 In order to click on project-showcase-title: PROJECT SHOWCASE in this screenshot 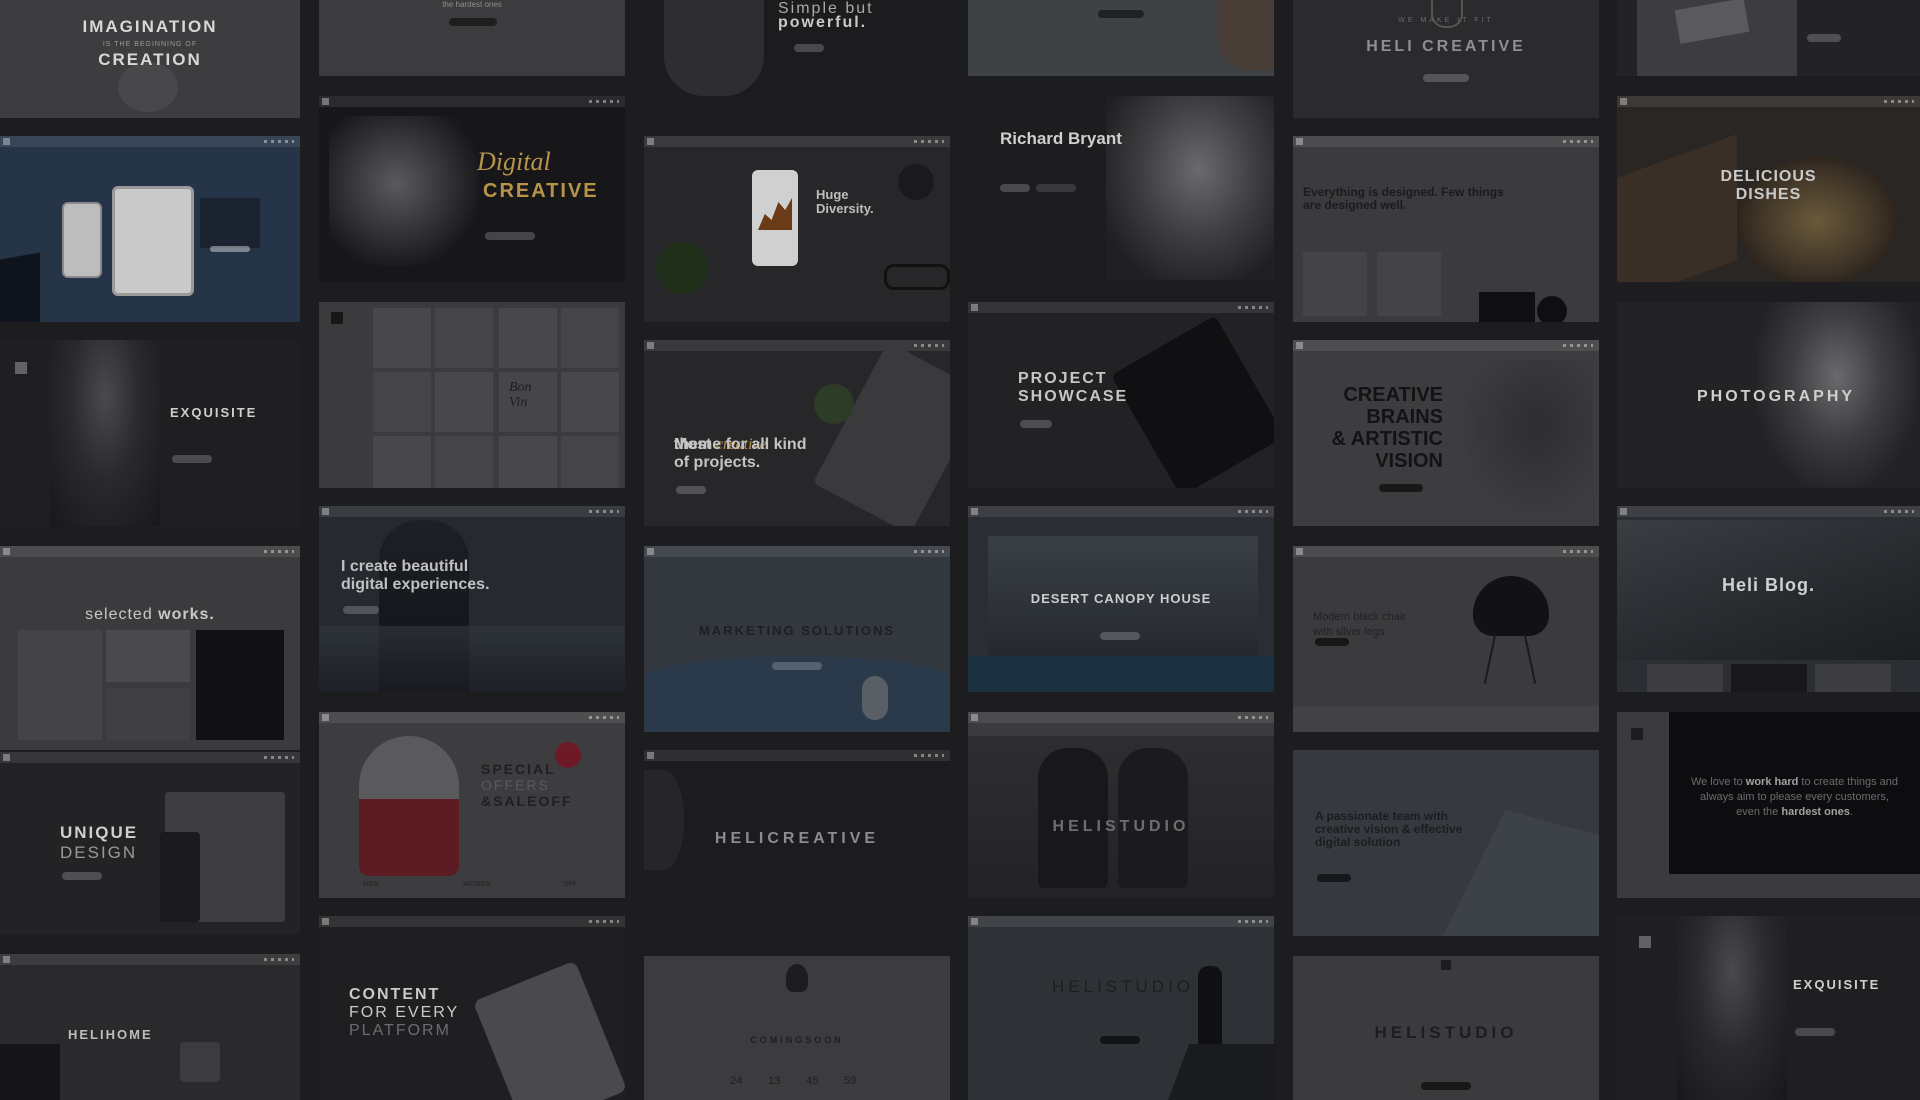, I will do `click(1073, 387)`.